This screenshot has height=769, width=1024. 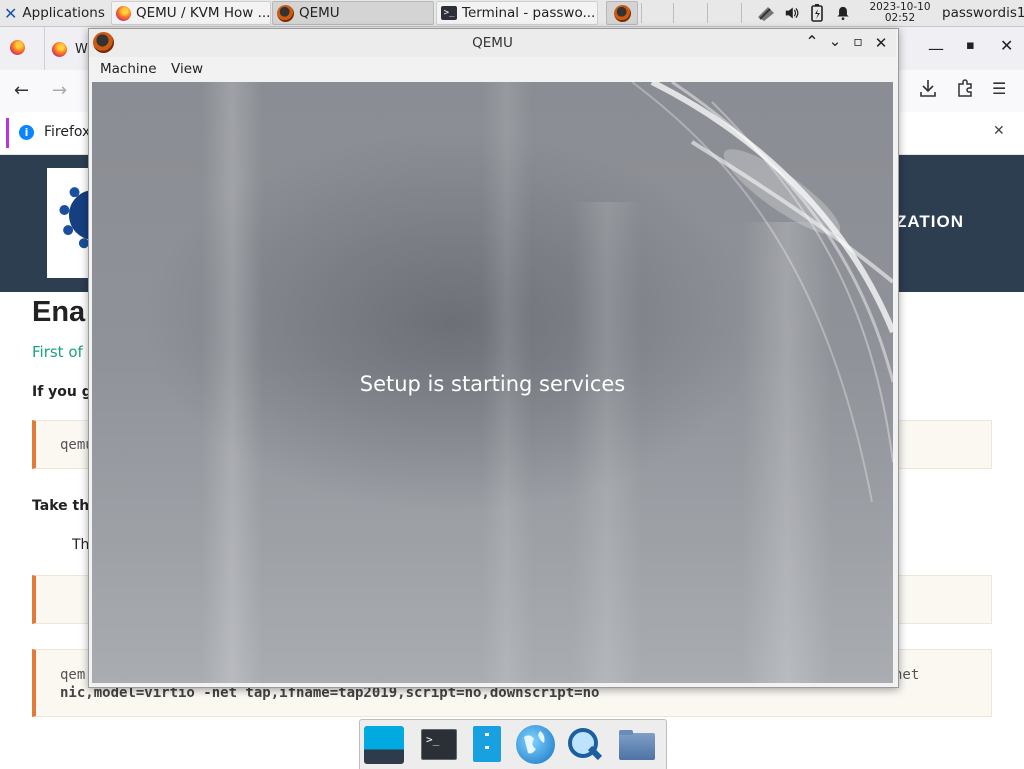 I want to click on window-title: QEMU, so click(x=492, y=43).